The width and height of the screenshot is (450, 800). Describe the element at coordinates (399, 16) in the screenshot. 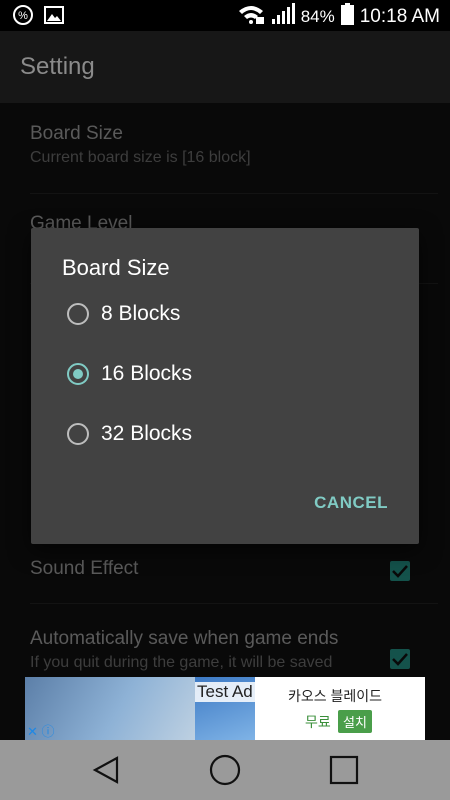

I see `clock: 10:18 AM` at that location.